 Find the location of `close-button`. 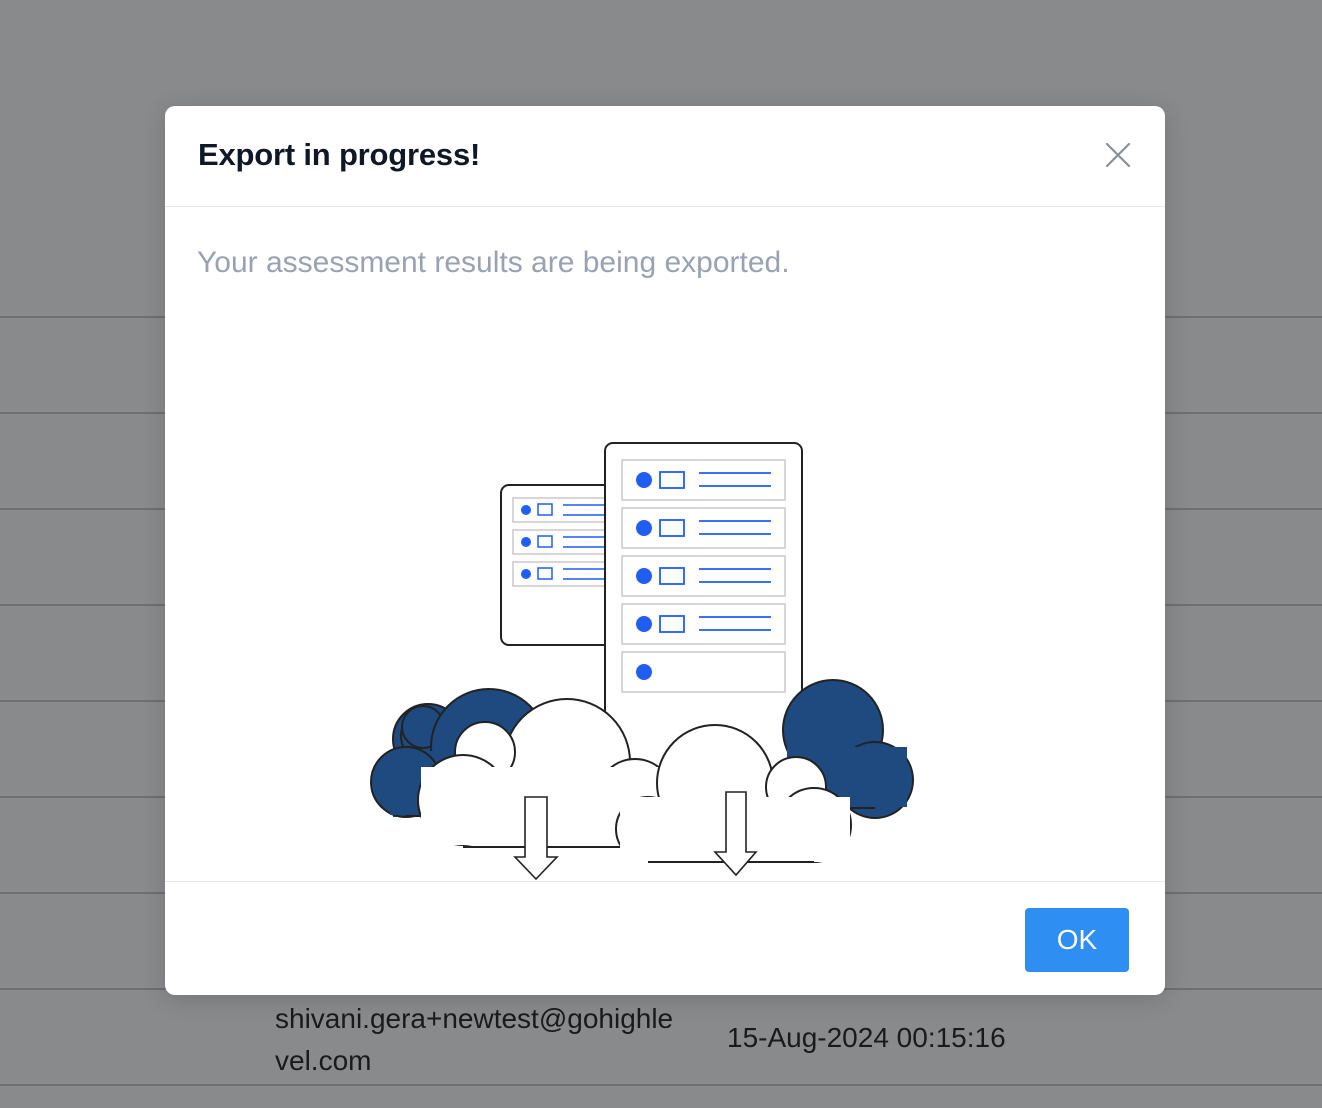

close-button is located at coordinates (1118, 155).